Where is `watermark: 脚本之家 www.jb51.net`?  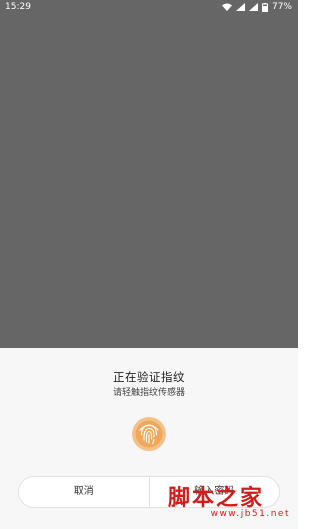 watermark: 脚本之家 www.jb51.net is located at coordinates (224, 502).